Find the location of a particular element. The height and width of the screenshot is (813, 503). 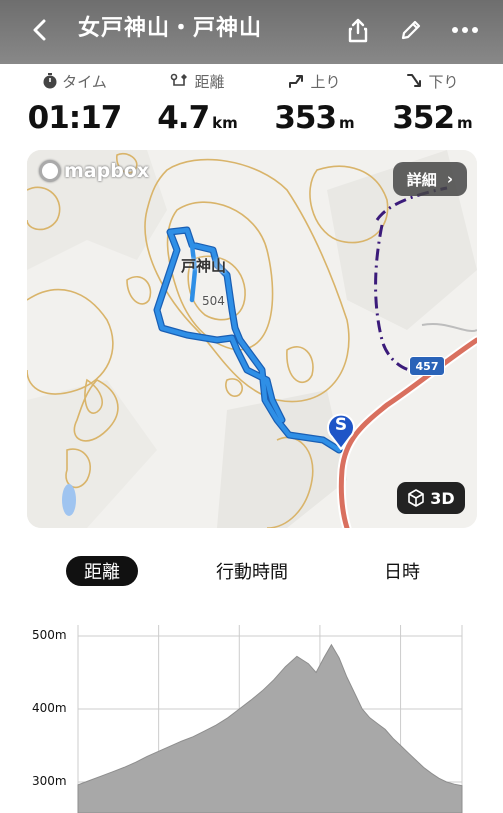

share-button is located at coordinates (358, 30).